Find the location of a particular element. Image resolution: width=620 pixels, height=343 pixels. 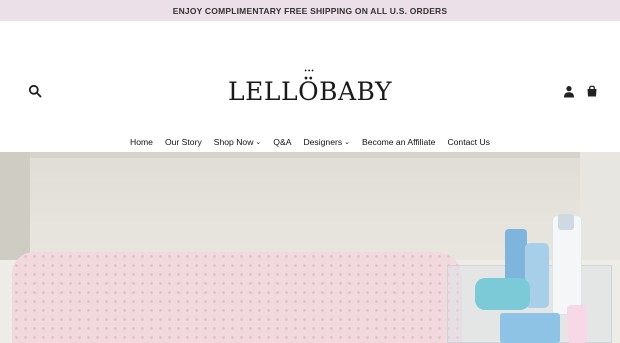

pink-bottle-image is located at coordinates (577, 324).